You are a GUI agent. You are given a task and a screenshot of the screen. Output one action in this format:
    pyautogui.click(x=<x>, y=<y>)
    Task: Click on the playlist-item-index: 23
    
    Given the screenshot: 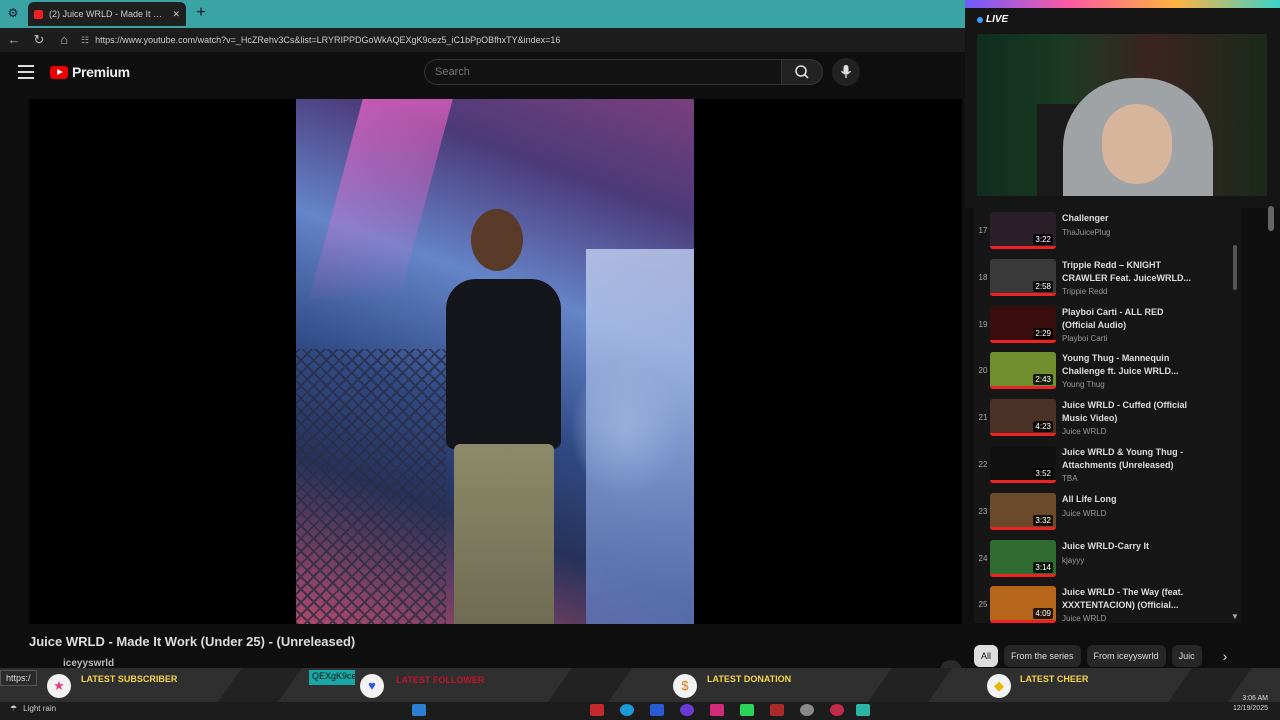 What is the action you would take?
    pyautogui.click(x=983, y=511)
    